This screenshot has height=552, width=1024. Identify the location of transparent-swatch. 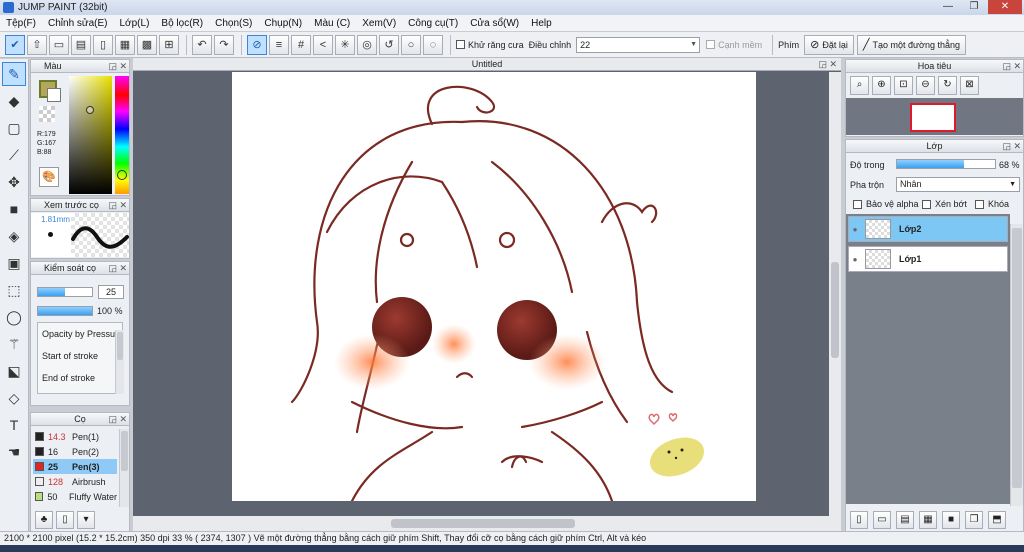
(47, 114).